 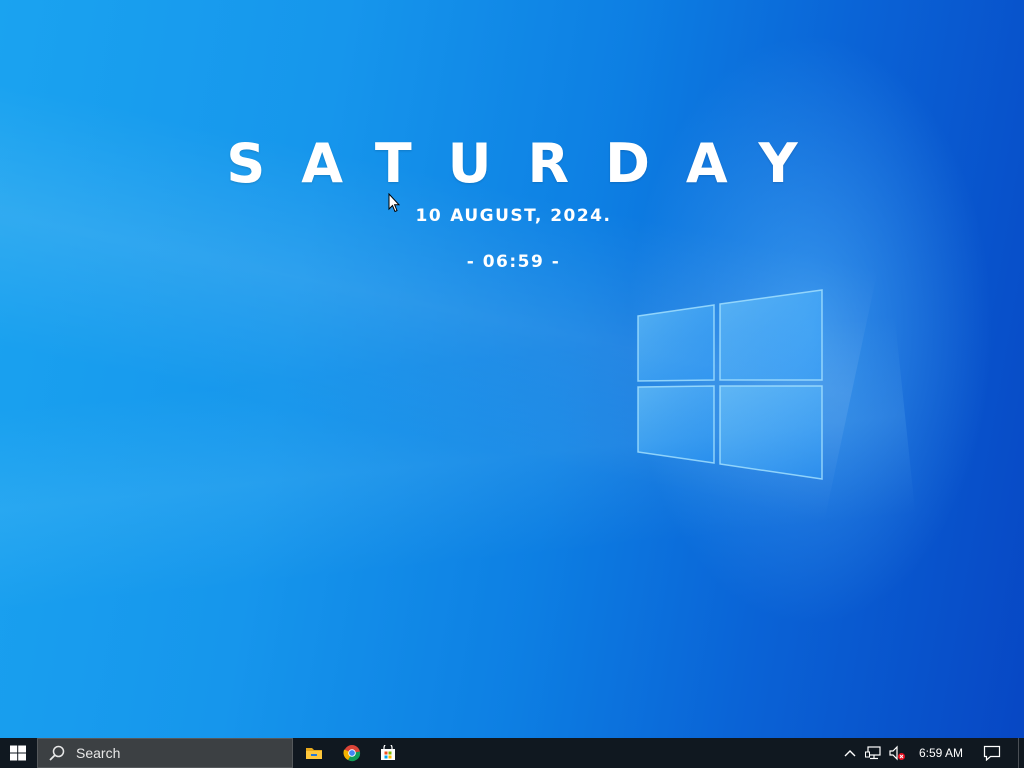 I want to click on volume-muted-icon, so click(x=897, y=753).